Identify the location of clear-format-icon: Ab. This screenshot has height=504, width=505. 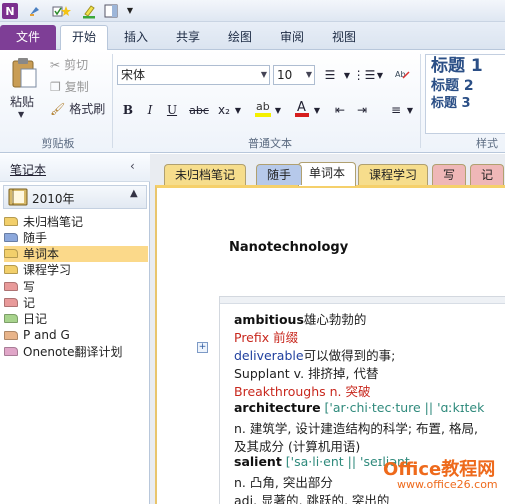
(403, 75).